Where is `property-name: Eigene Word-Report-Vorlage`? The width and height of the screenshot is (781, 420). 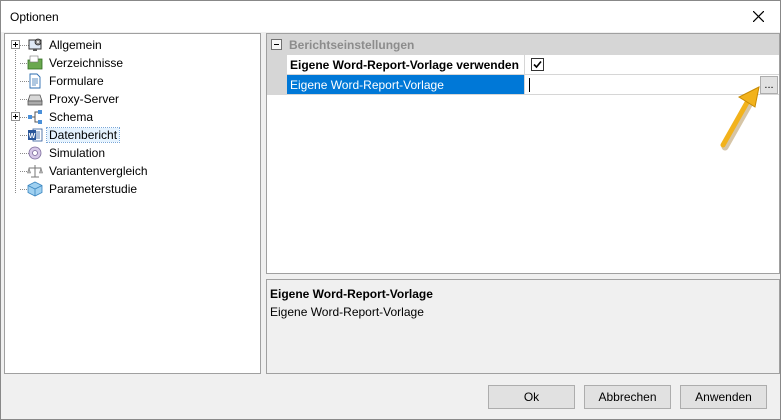 property-name: Eigene Word-Report-Vorlage is located at coordinates (405, 85).